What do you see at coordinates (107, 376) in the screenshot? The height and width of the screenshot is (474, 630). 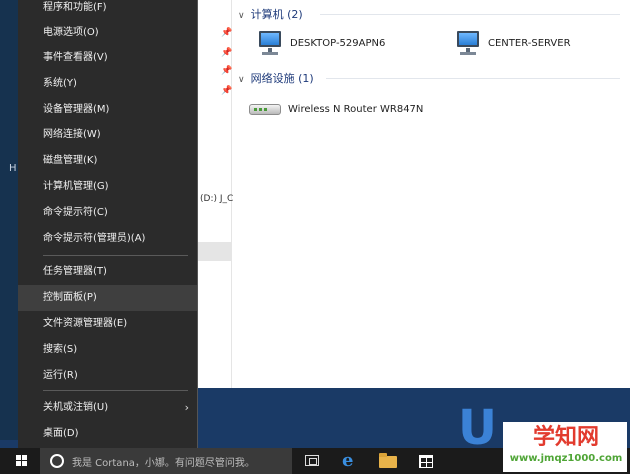 I see `menu-item-run: 运行(R)` at bounding box center [107, 376].